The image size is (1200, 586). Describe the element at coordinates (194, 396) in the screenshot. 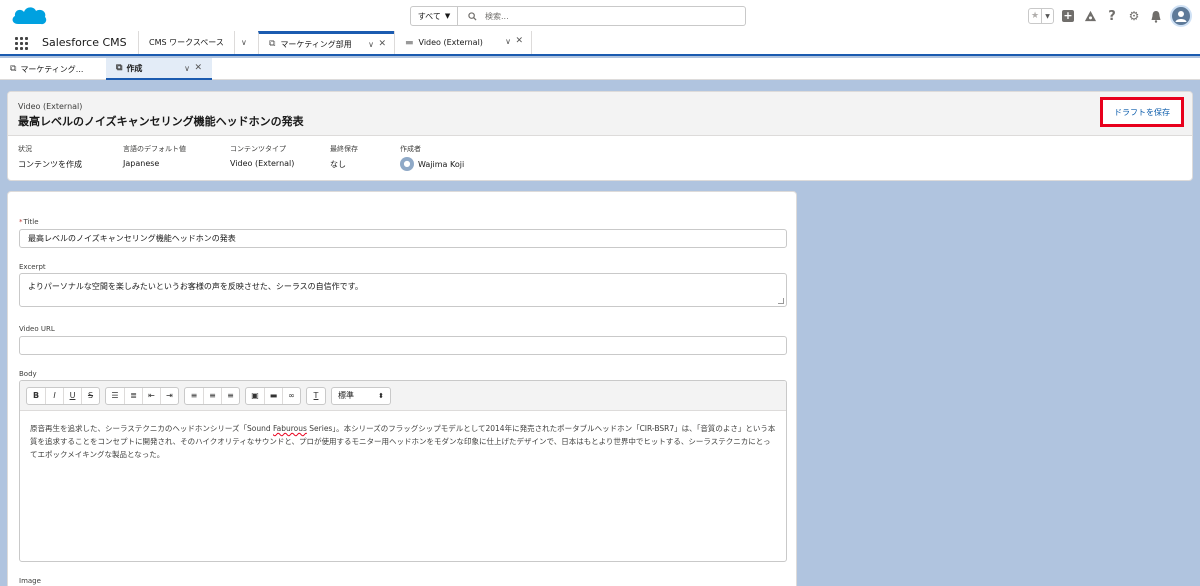

I see `align-left-icon: ≡` at that location.